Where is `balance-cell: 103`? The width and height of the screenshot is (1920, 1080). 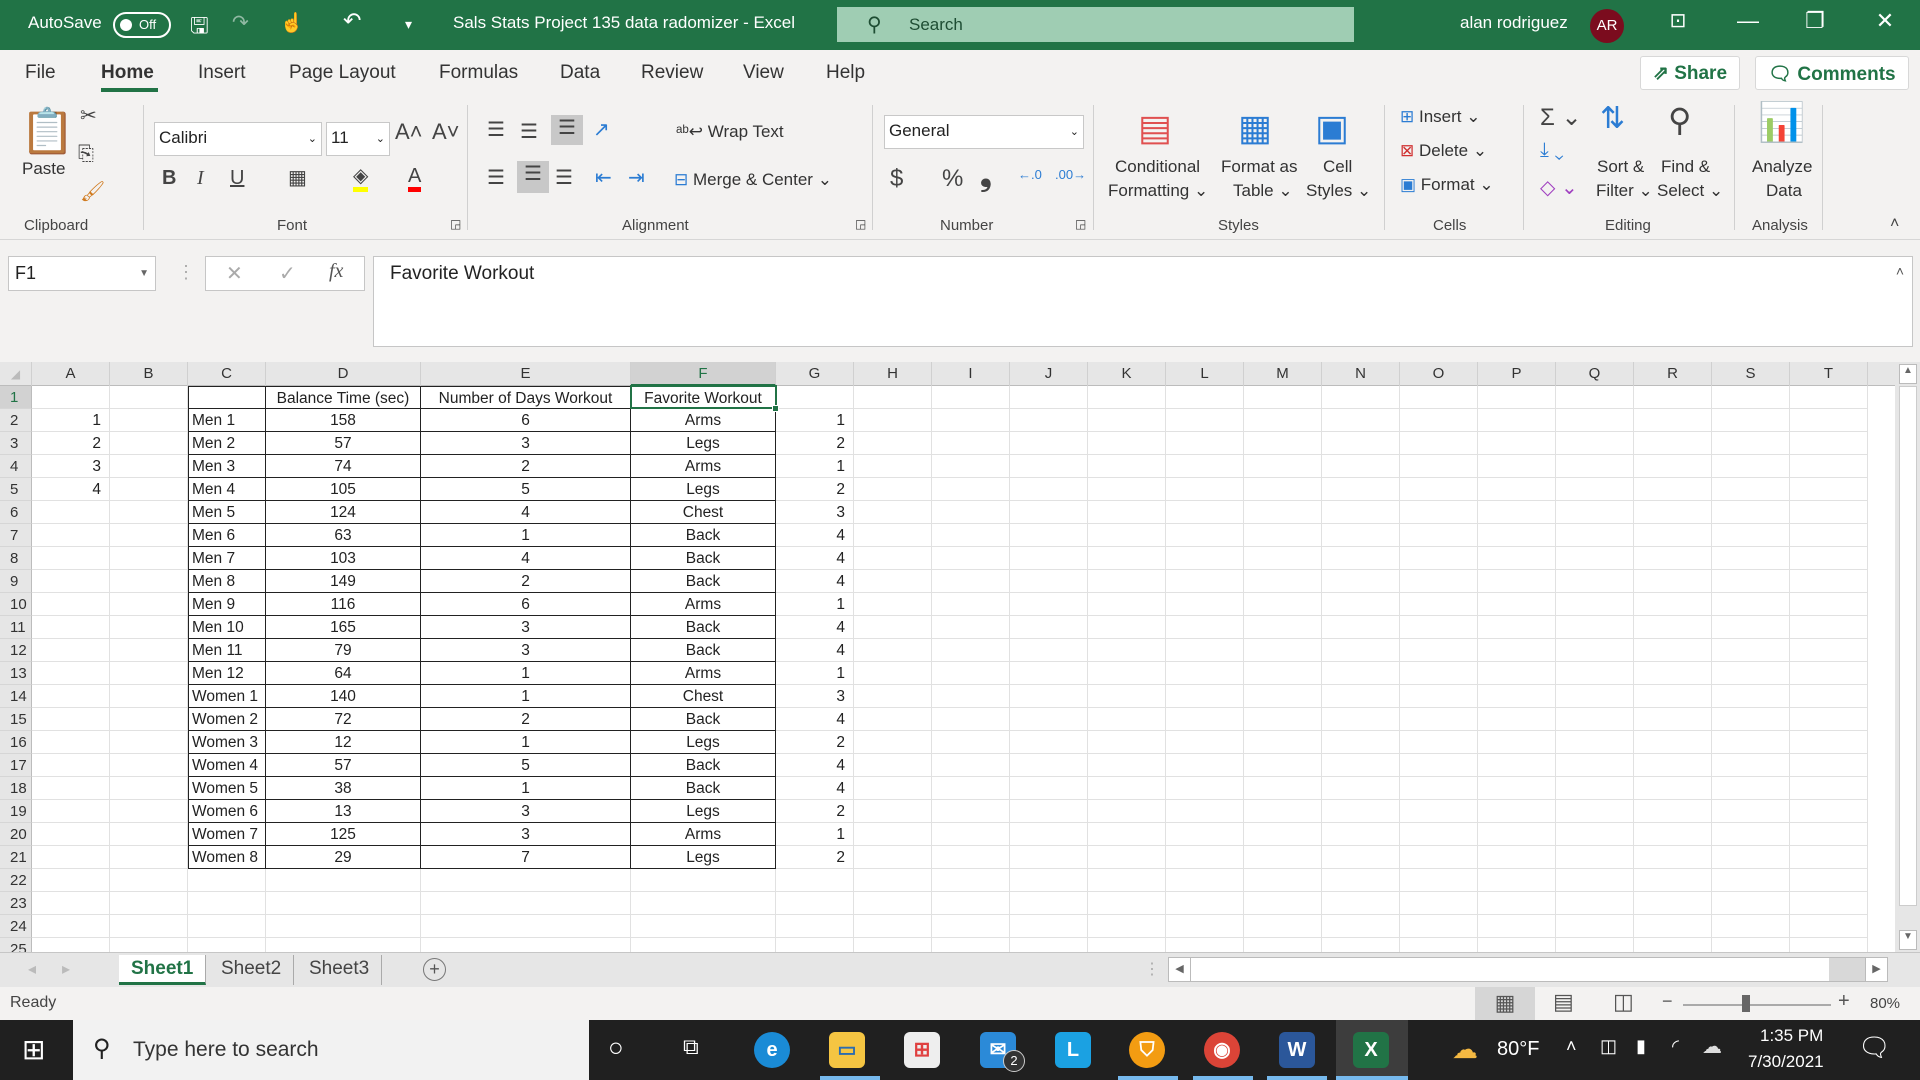
balance-cell: 103 is located at coordinates (343, 558).